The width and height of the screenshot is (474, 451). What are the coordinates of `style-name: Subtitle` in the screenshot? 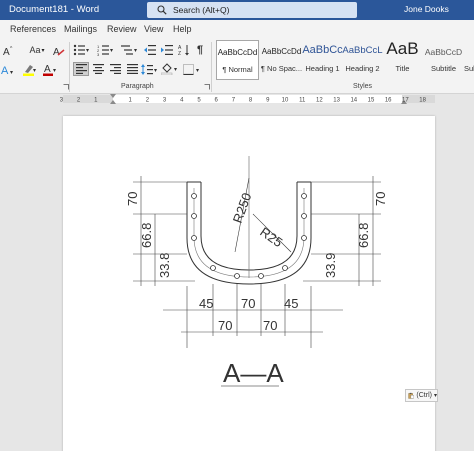 It's located at (443, 68).